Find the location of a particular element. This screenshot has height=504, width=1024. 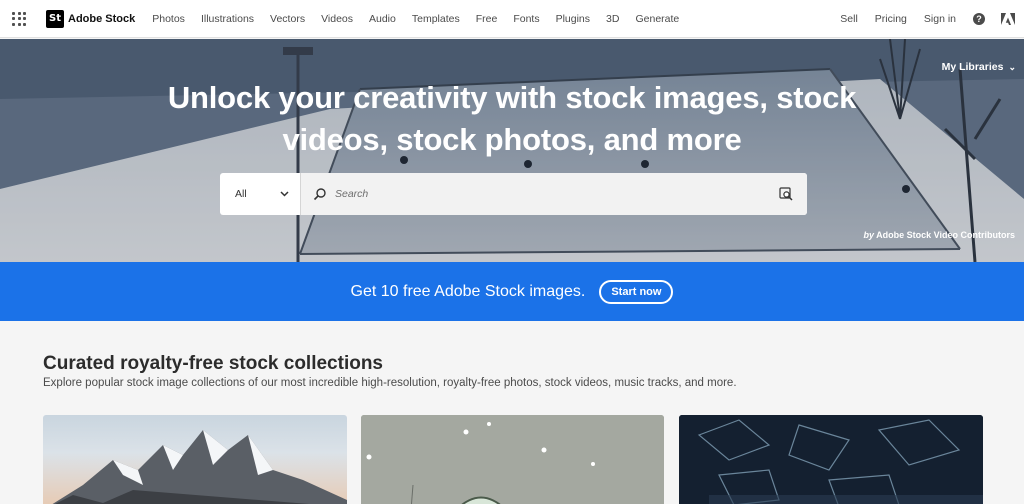

search-input is located at coordinates (553, 194).